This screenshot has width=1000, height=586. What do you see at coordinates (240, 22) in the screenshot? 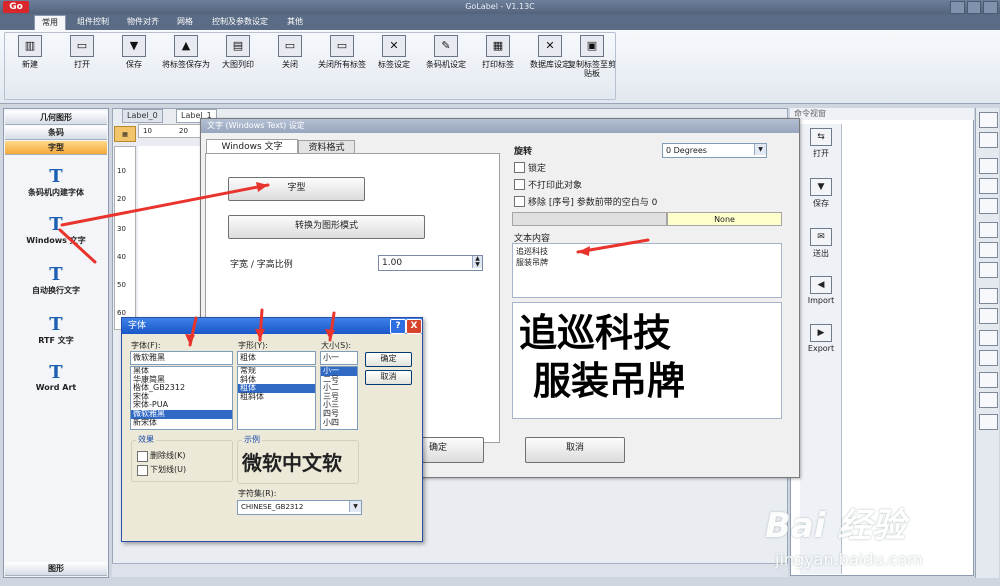
I see `tab-control-settings: 控制及参数设定` at bounding box center [240, 22].